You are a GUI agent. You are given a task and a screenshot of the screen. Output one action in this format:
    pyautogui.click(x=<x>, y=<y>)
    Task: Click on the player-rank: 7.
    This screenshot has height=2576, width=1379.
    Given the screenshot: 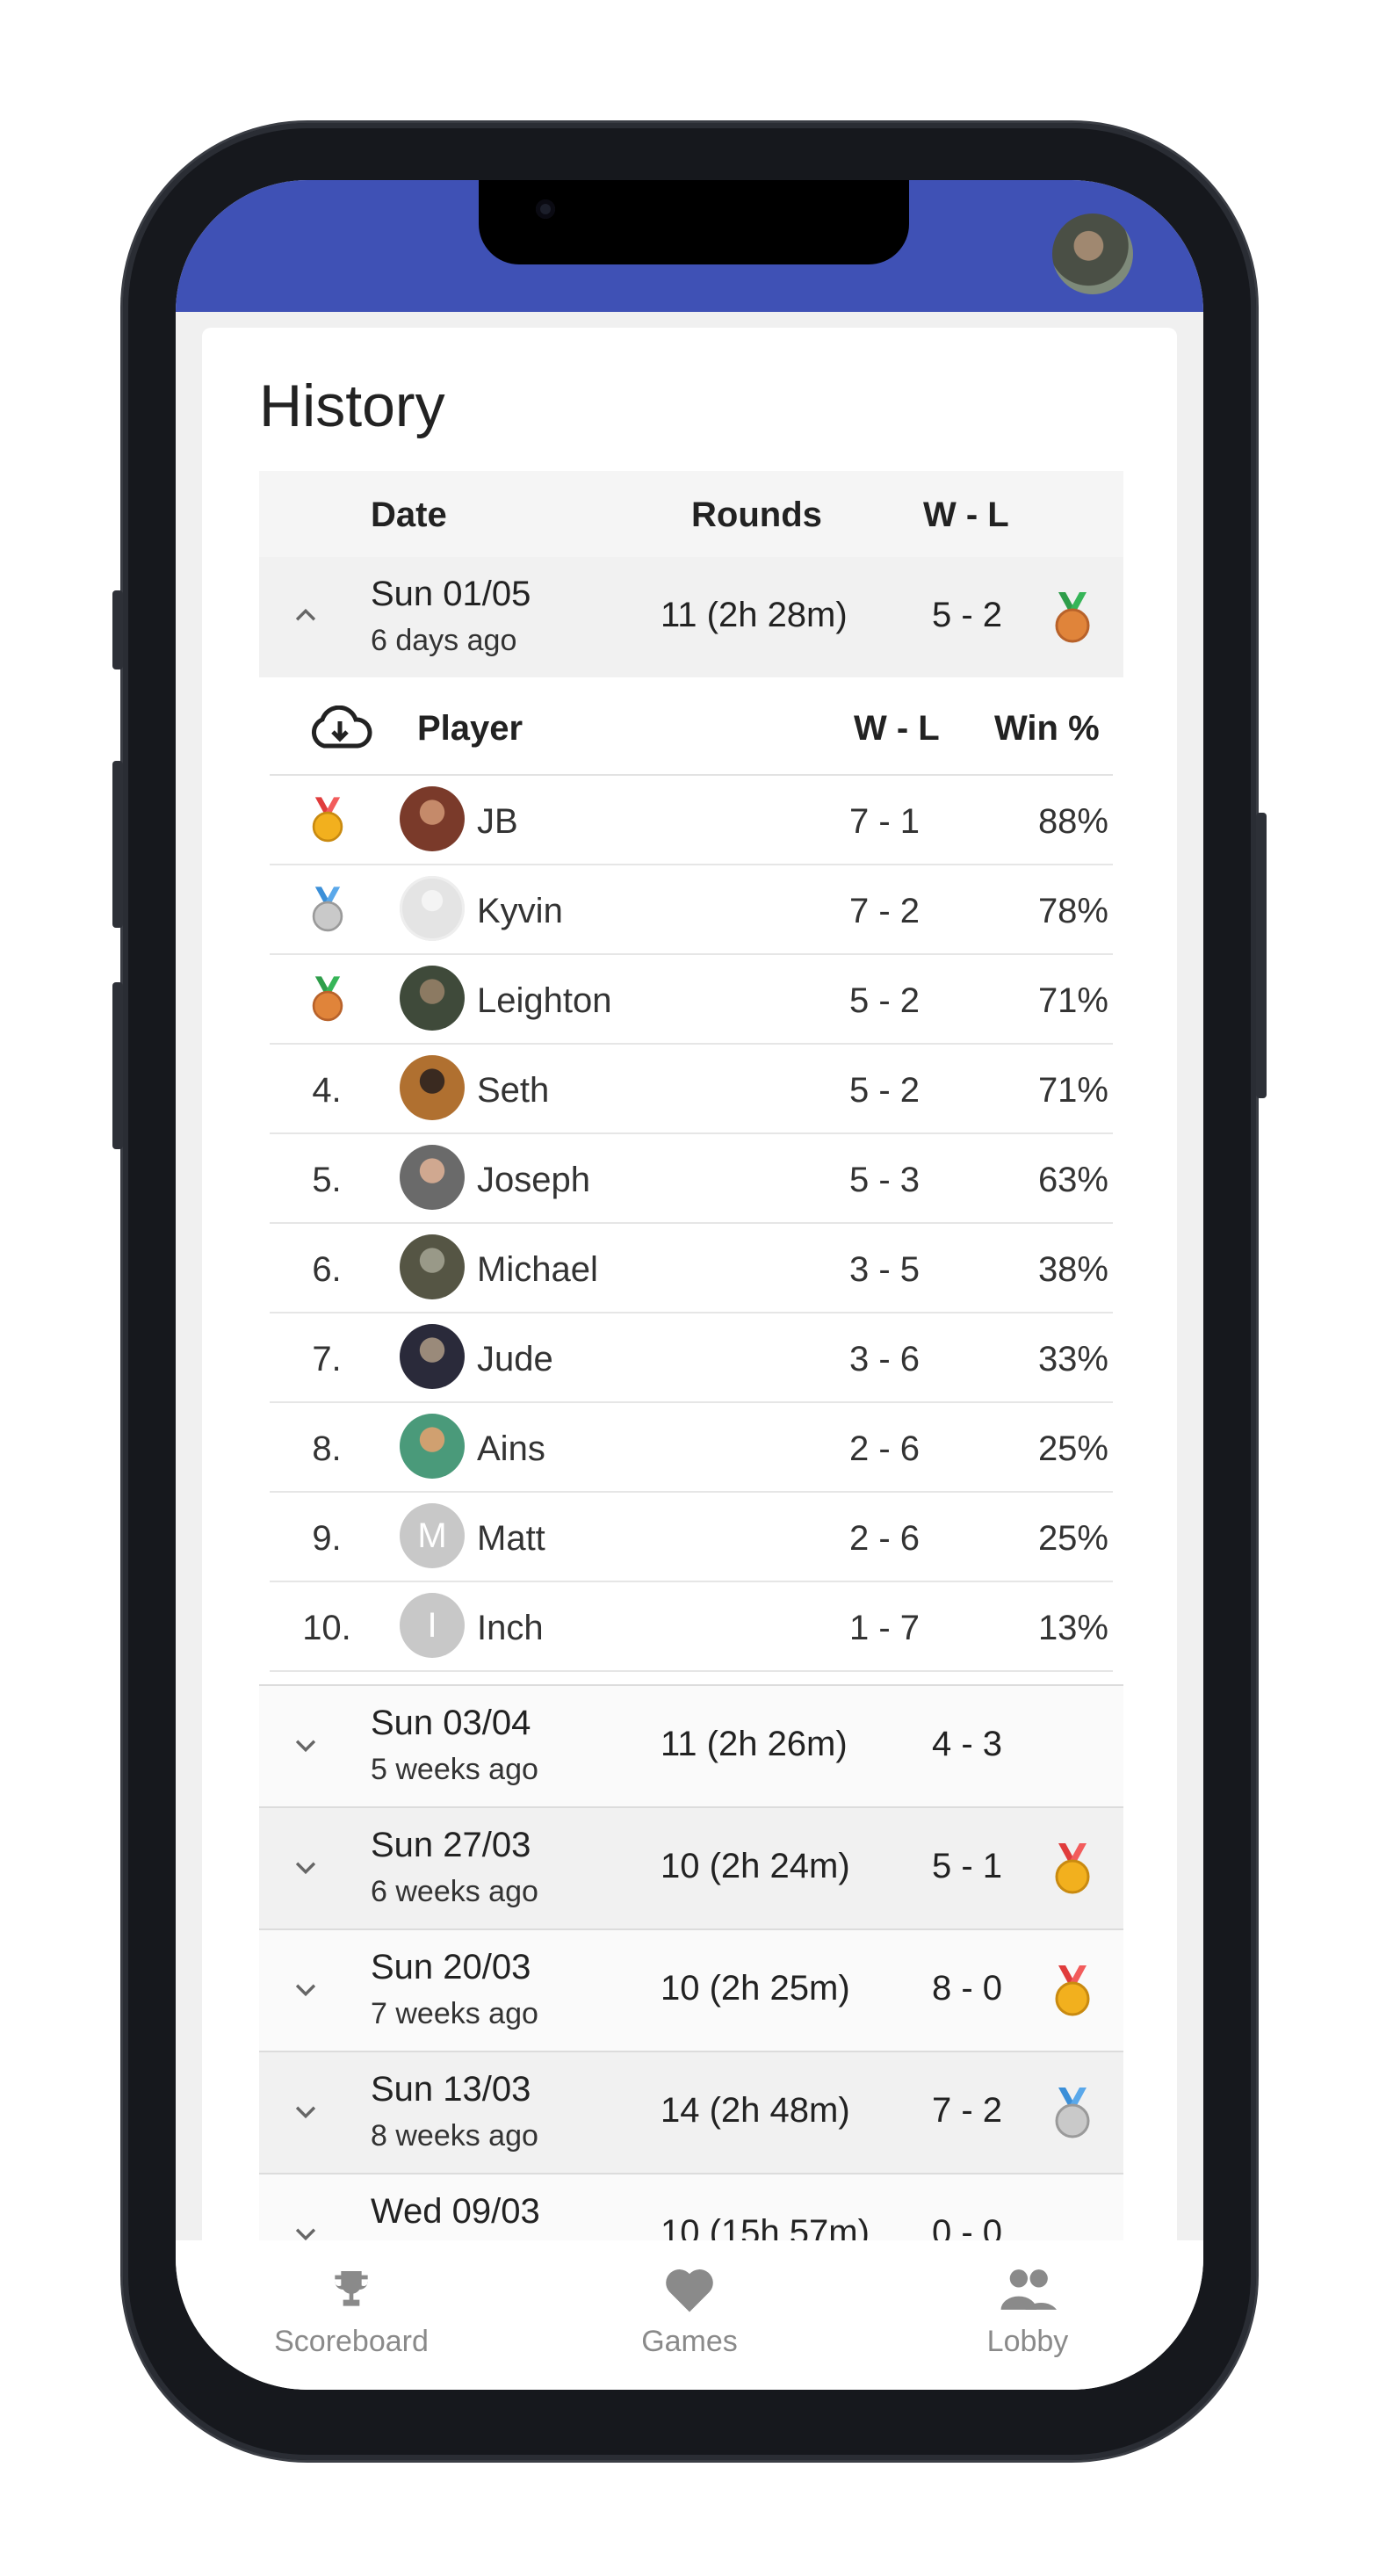 What is the action you would take?
    pyautogui.click(x=327, y=1359)
    